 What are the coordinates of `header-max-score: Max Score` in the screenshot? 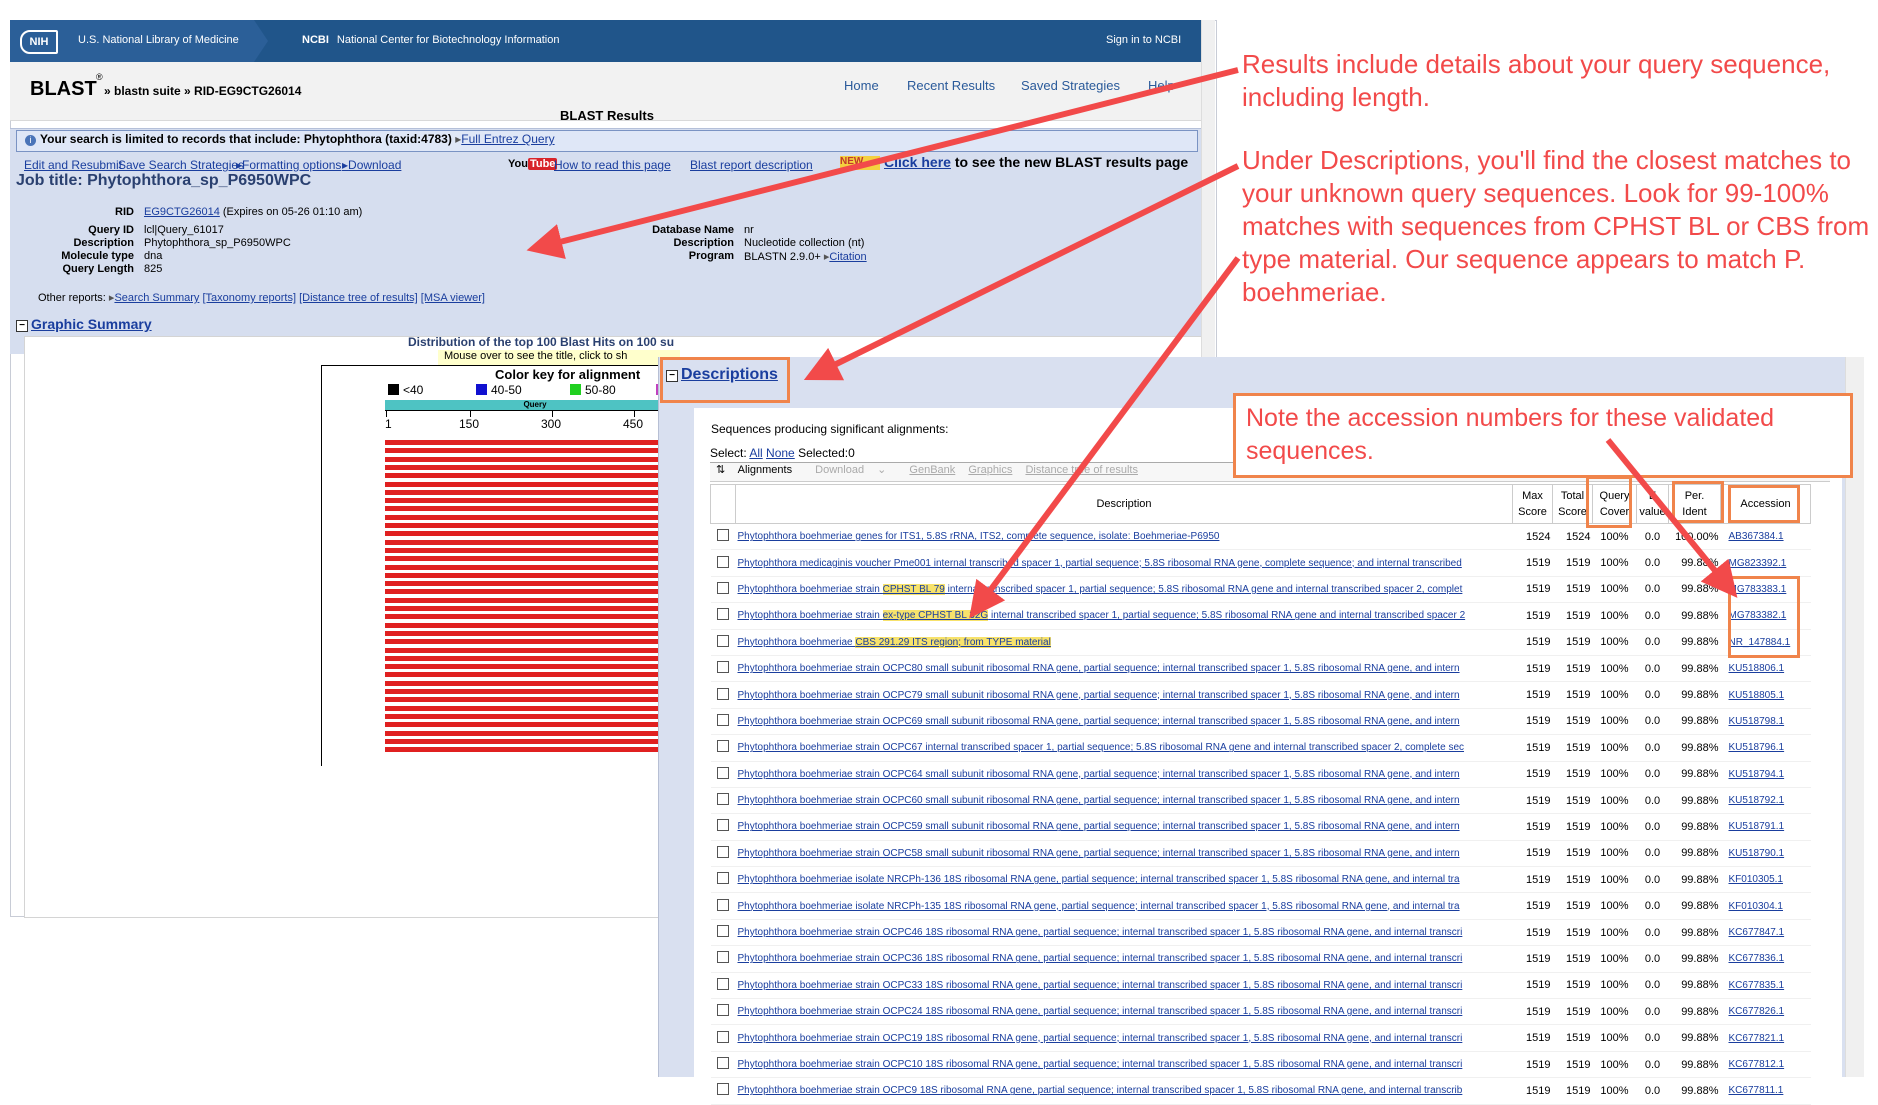 It's located at (1532, 504).